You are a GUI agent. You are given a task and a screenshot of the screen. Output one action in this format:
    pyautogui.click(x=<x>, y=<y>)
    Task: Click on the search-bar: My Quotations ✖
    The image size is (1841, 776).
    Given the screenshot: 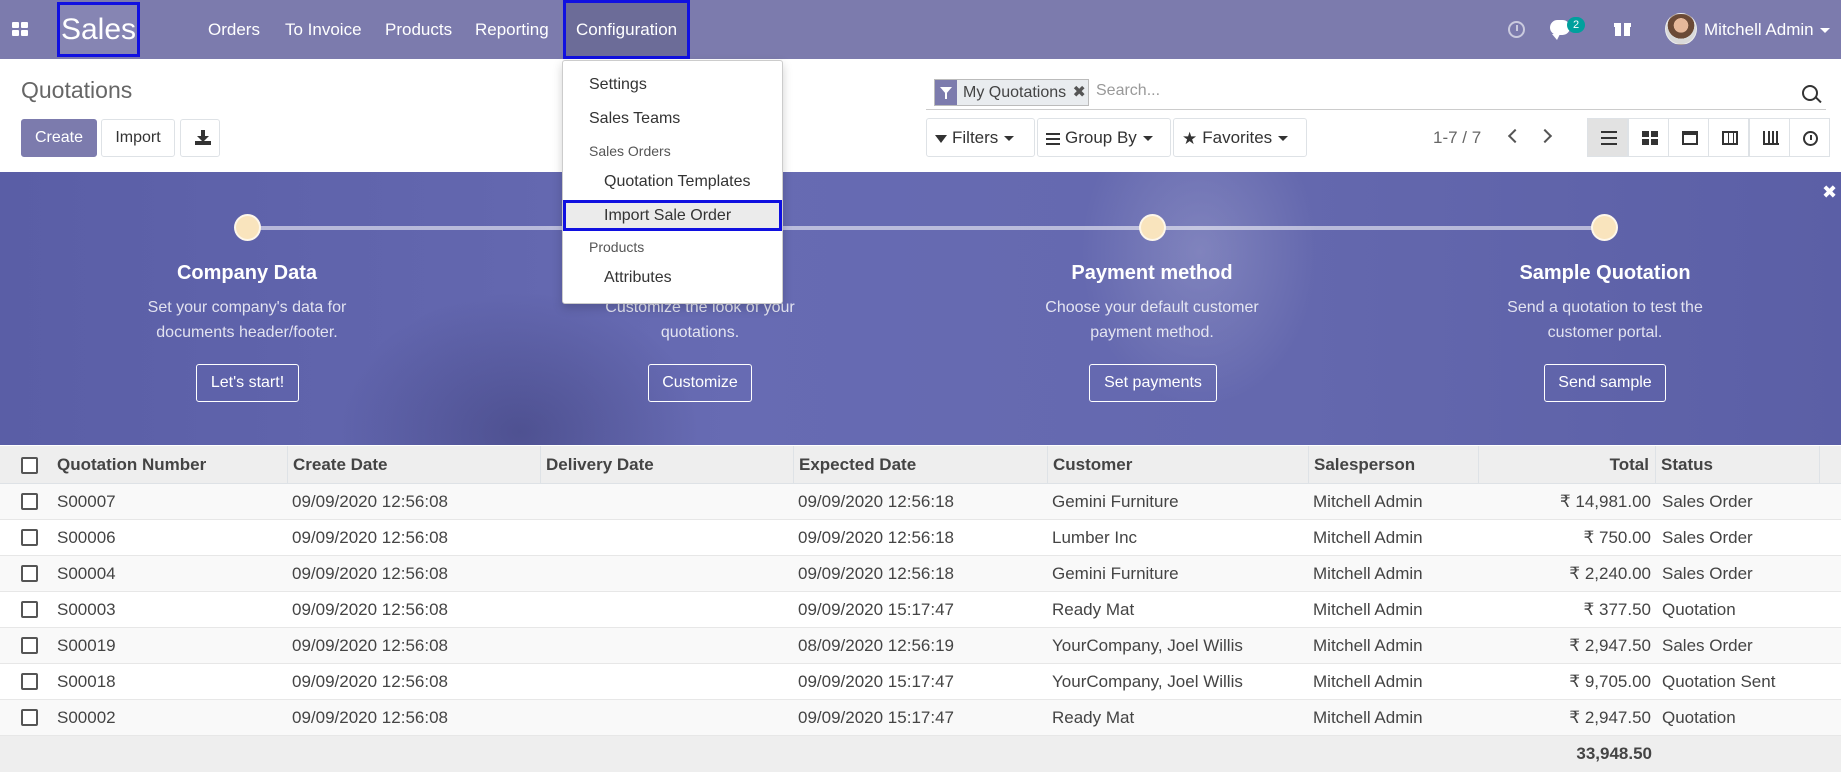 What is the action you would take?
    pyautogui.click(x=1376, y=93)
    